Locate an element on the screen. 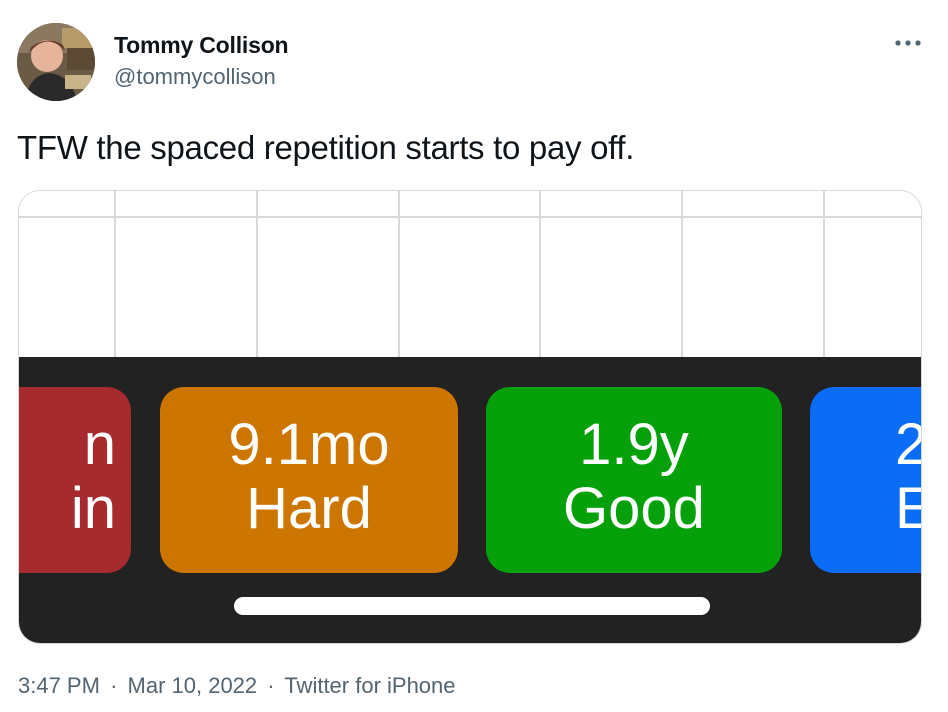 The height and width of the screenshot is (712, 948). good-button: 1.9y Good is located at coordinates (634, 480).